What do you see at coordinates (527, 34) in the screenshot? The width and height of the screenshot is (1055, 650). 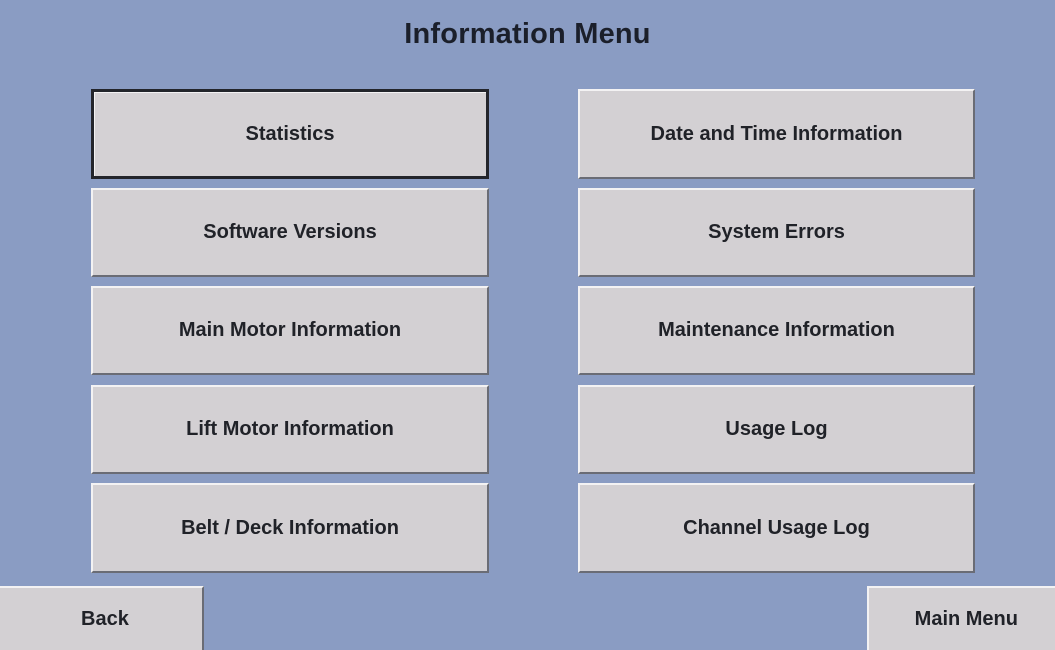 I see `page-title: Information Menu` at bounding box center [527, 34].